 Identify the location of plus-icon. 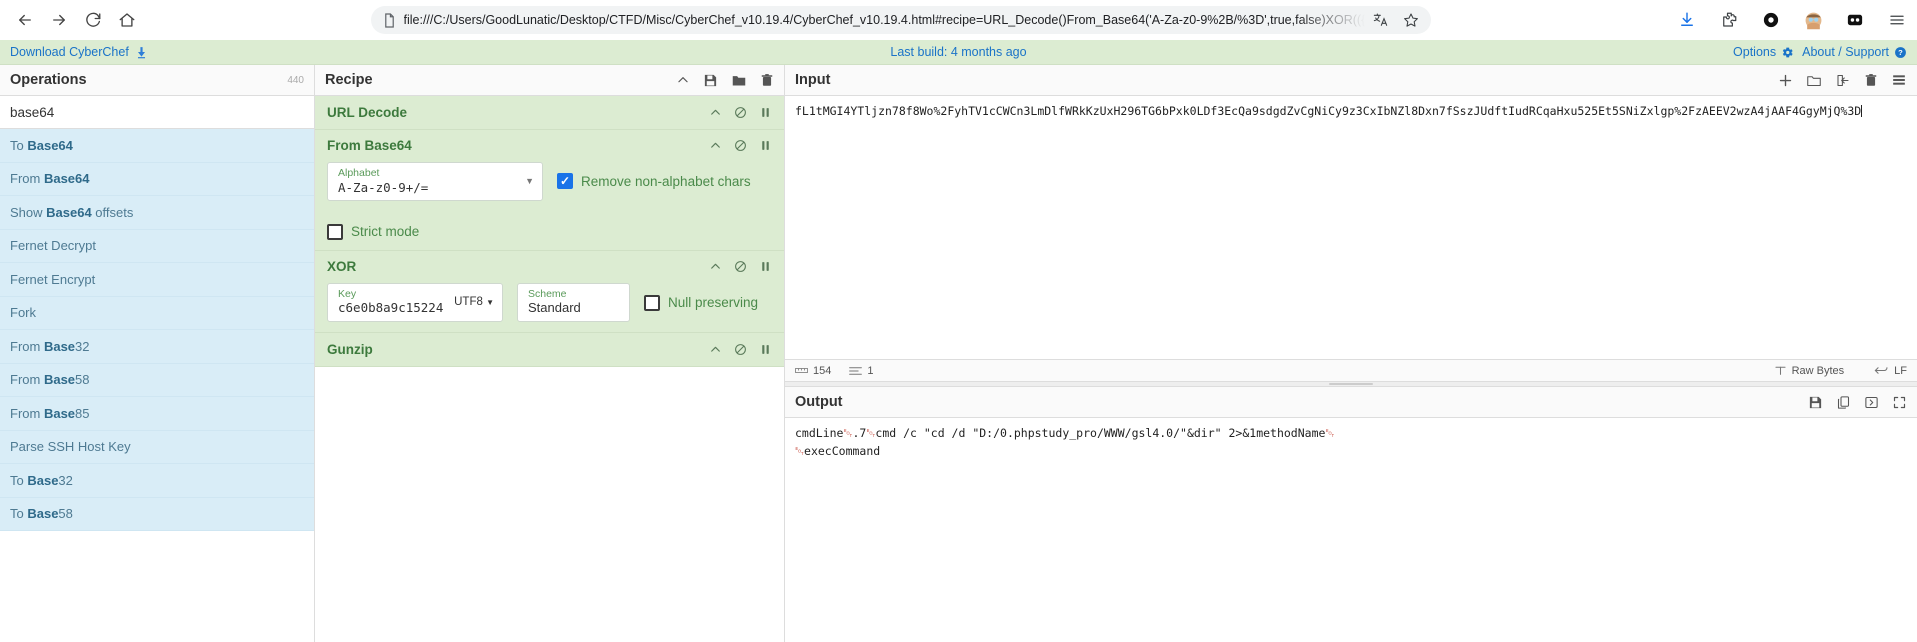
(1785, 80).